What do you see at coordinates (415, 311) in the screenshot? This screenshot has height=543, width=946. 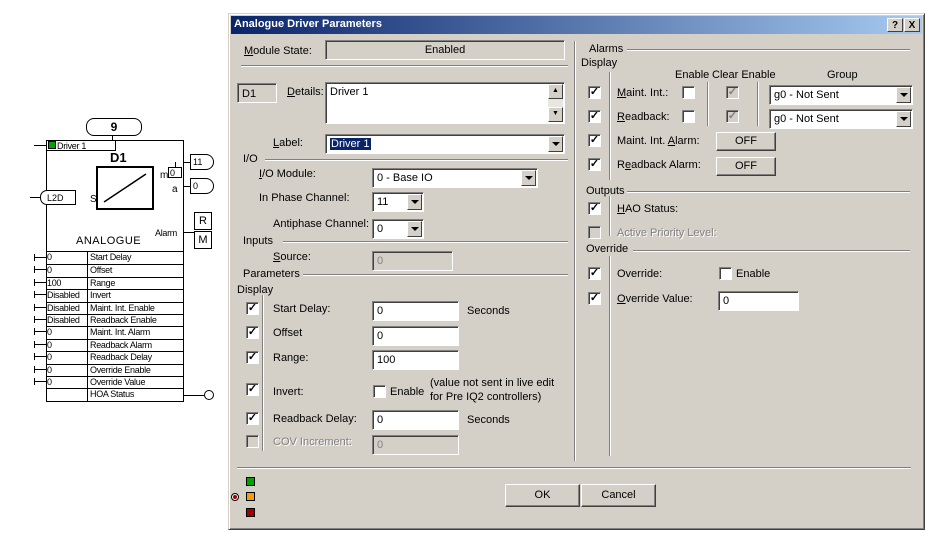 I see `start-delay-field: 0` at bounding box center [415, 311].